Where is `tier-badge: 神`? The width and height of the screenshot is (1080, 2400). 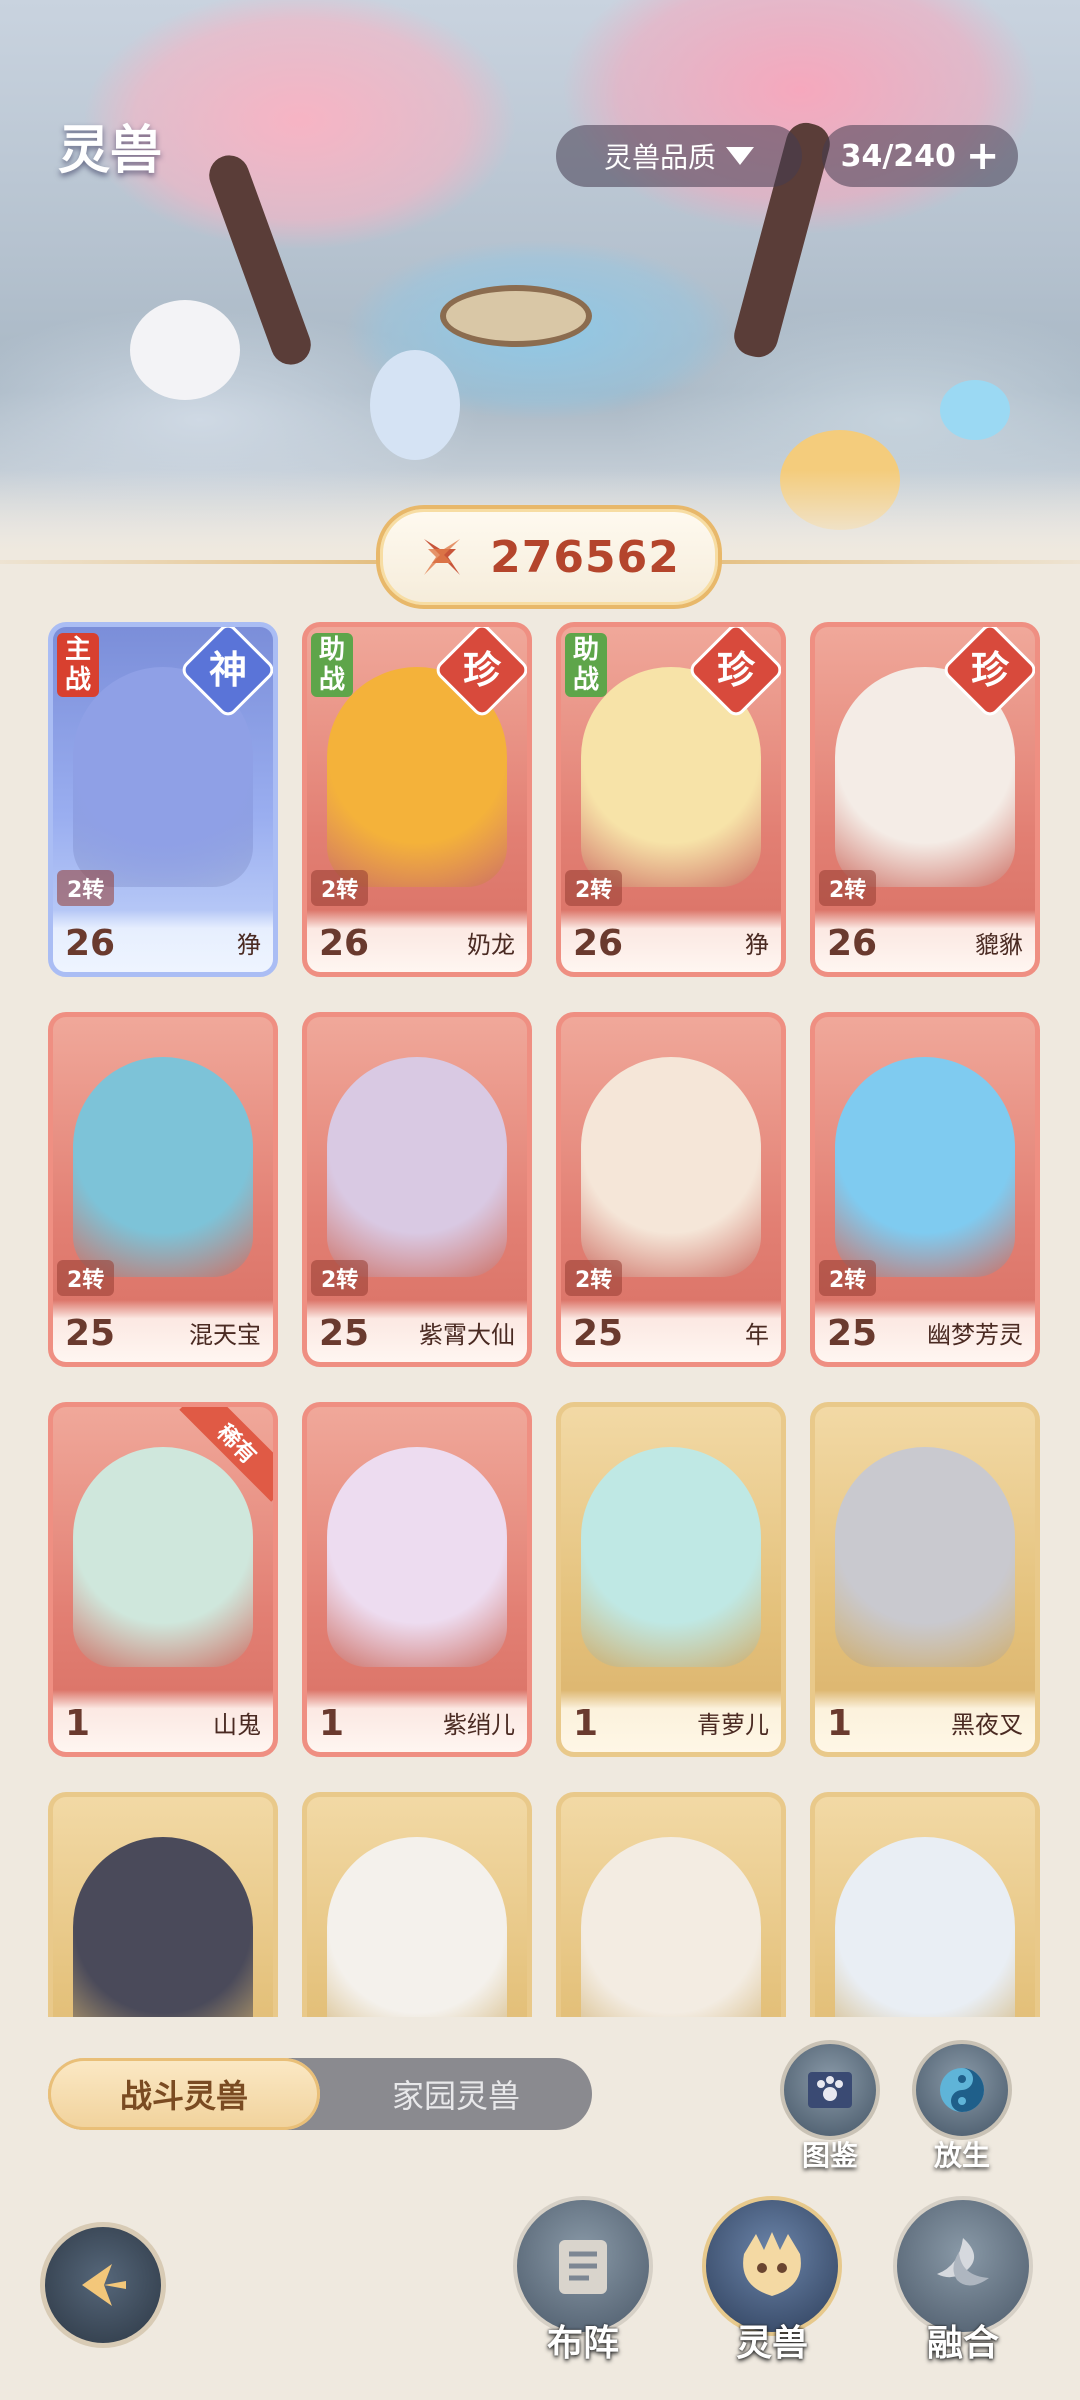
tier-badge: 神 is located at coordinates (227, 670).